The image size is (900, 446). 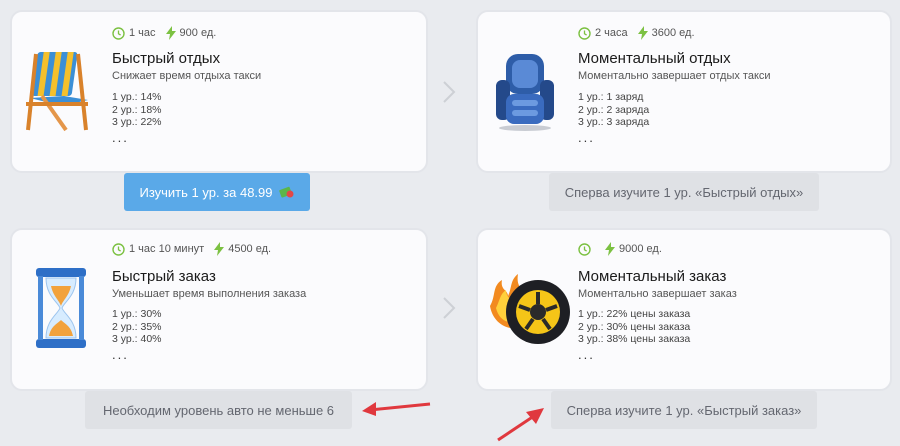 I want to click on time-stat: 2 часа, so click(x=603, y=33).